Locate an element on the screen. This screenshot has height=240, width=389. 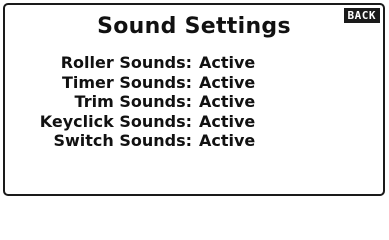
setting-row-roller-sounds: Roller Sounds: Active is located at coordinates (194, 63).